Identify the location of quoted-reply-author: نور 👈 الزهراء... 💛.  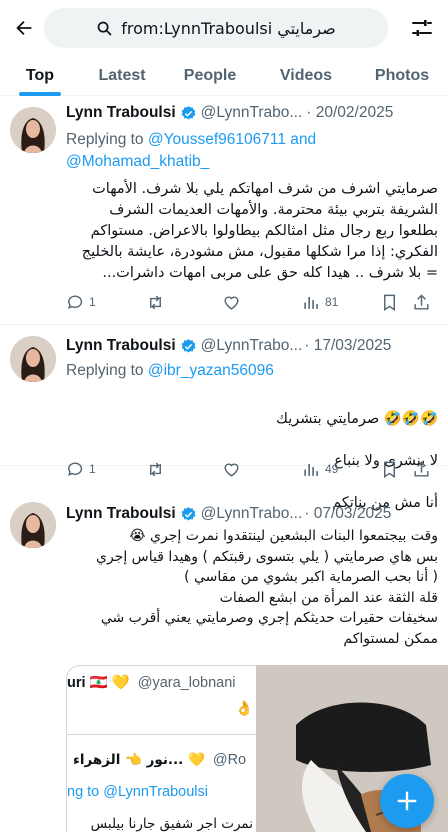
(139, 760).